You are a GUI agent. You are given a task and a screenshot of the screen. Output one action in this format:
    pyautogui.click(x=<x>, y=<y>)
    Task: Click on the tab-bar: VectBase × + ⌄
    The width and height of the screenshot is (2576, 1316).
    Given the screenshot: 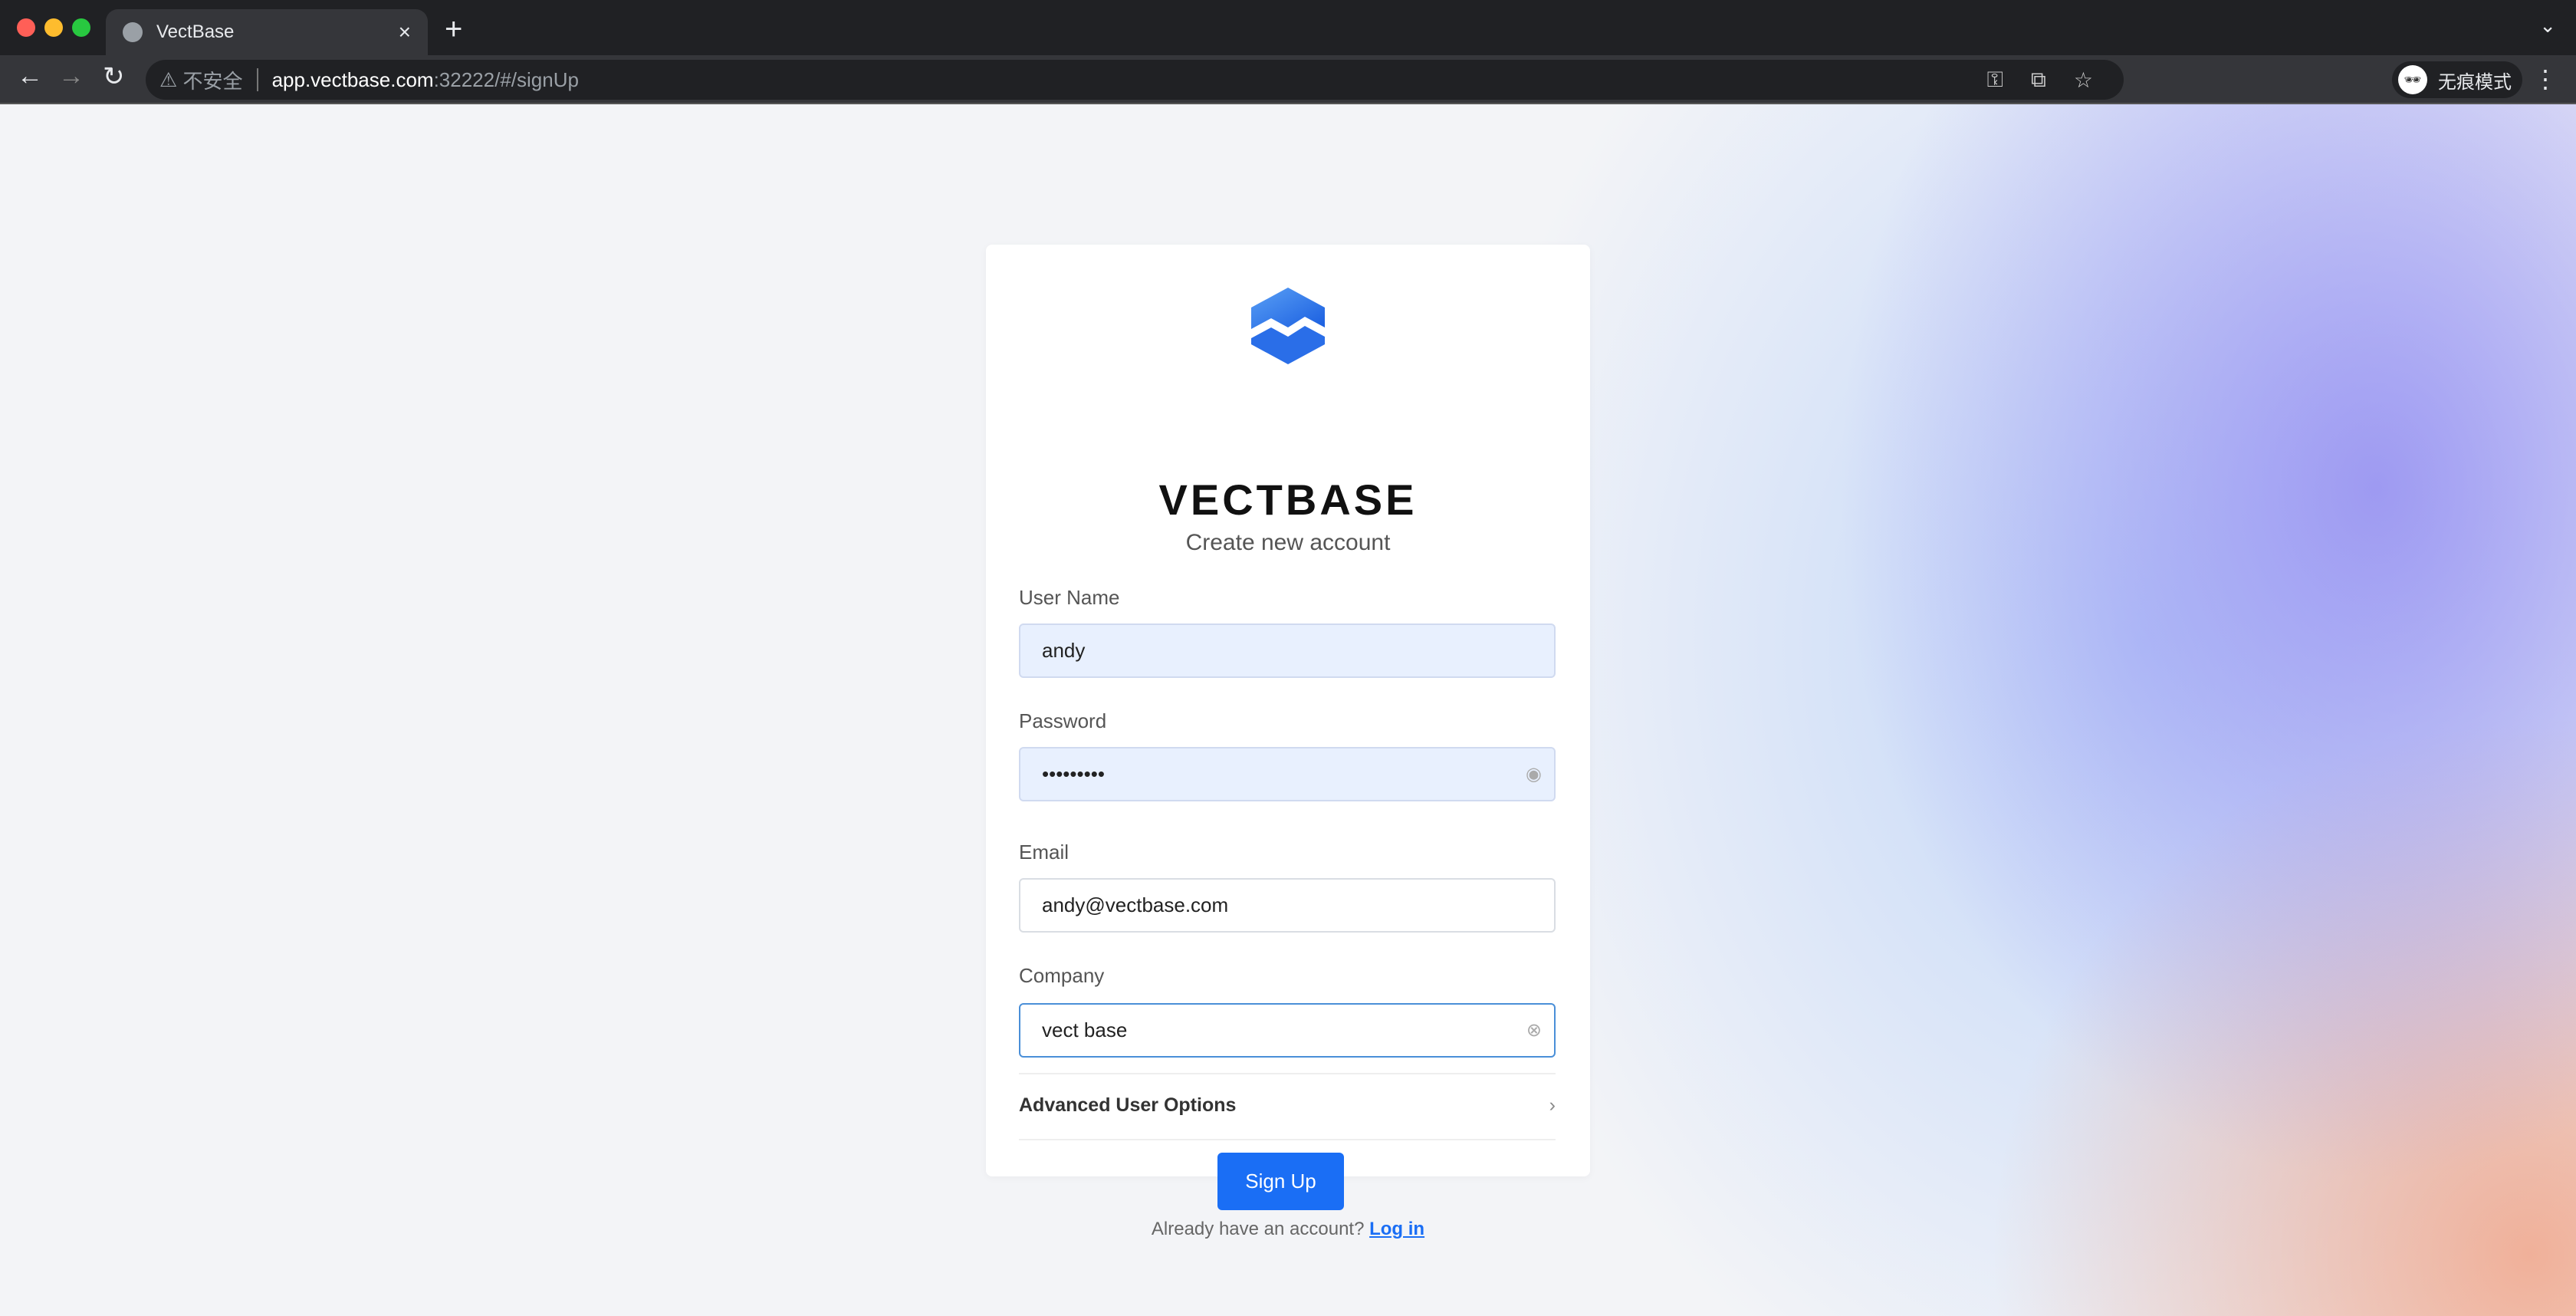 What is the action you would take?
    pyautogui.click(x=1288, y=27)
    